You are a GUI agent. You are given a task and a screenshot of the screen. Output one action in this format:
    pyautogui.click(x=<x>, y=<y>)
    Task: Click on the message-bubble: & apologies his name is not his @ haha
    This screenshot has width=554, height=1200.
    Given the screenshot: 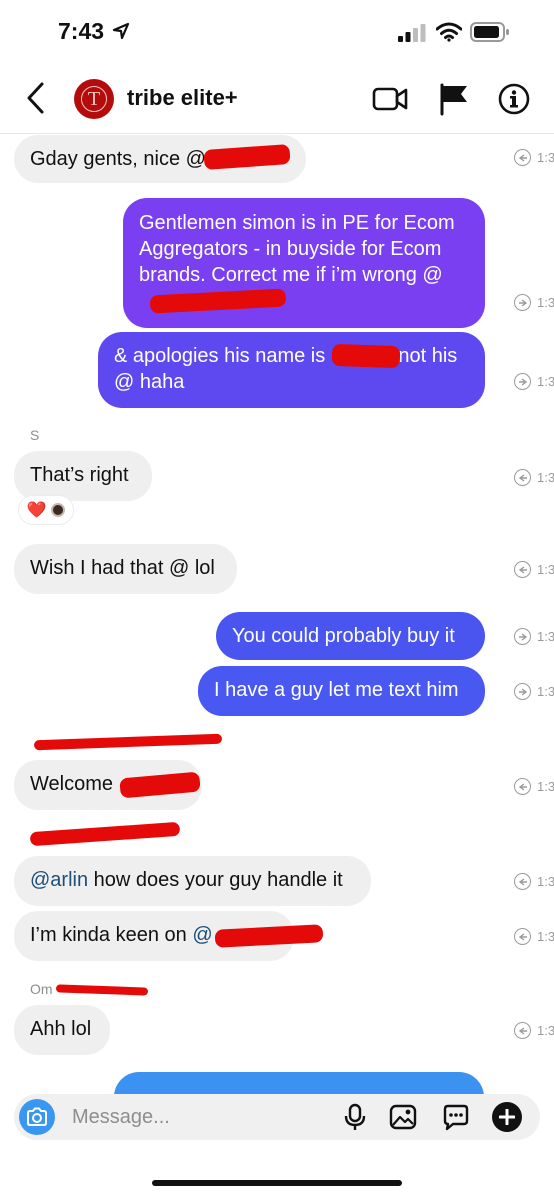 What is the action you would take?
    pyautogui.click(x=291, y=370)
    